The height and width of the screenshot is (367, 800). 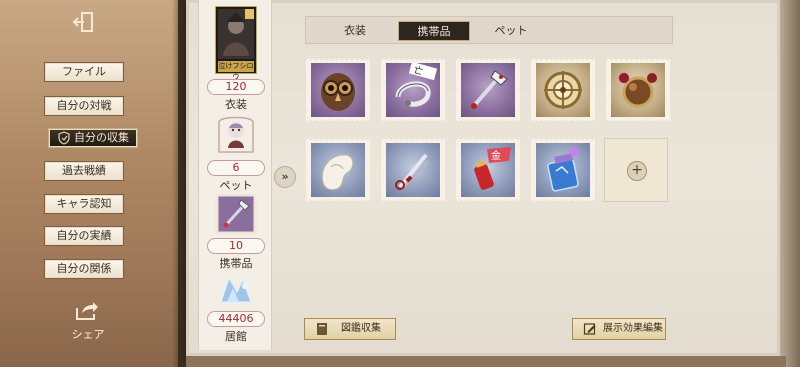 What do you see at coordinates (236, 246) in the screenshot?
I see `accessory-count: 10` at bounding box center [236, 246].